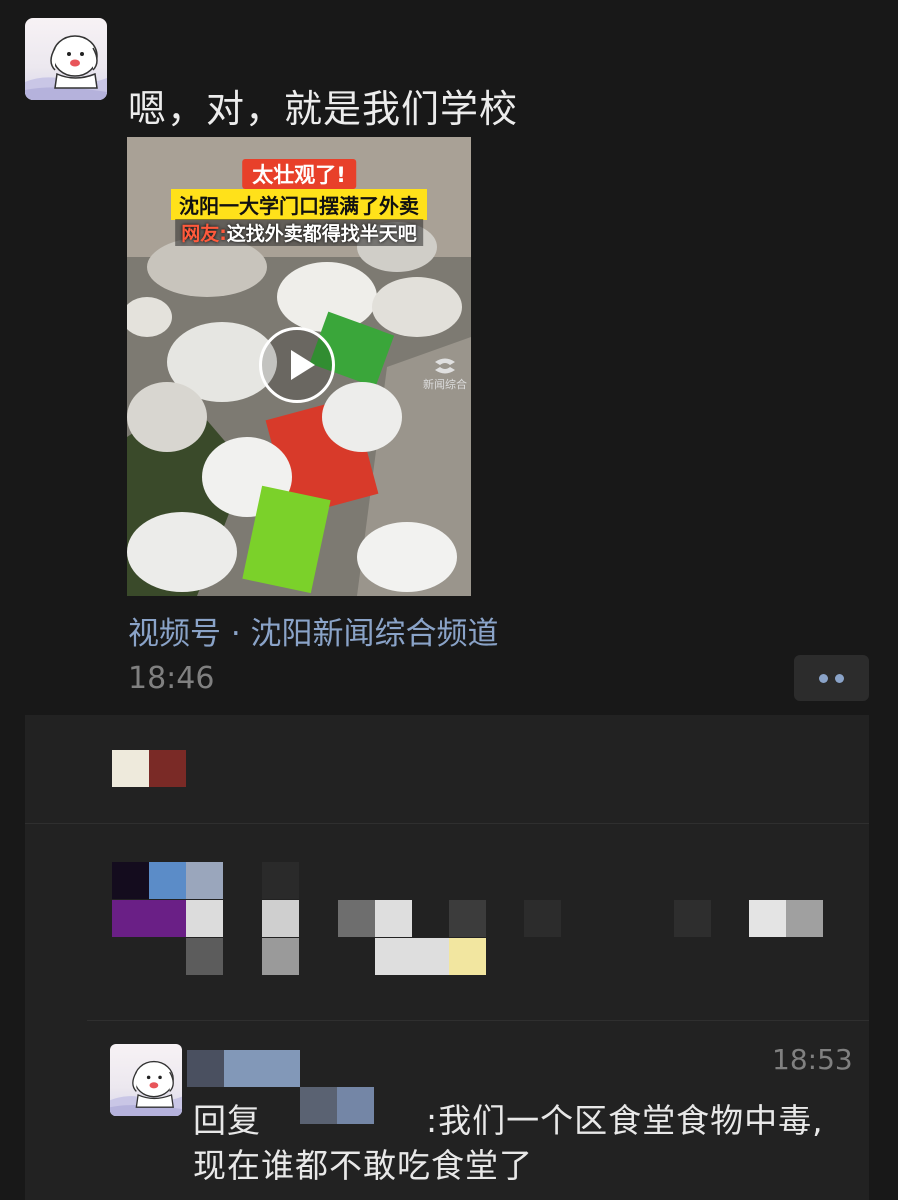 The image size is (898, 1200). What do you see at coordinates (831, 678) in the screenshot?
I see `more-actions-button` at bounding box center [831, 678].